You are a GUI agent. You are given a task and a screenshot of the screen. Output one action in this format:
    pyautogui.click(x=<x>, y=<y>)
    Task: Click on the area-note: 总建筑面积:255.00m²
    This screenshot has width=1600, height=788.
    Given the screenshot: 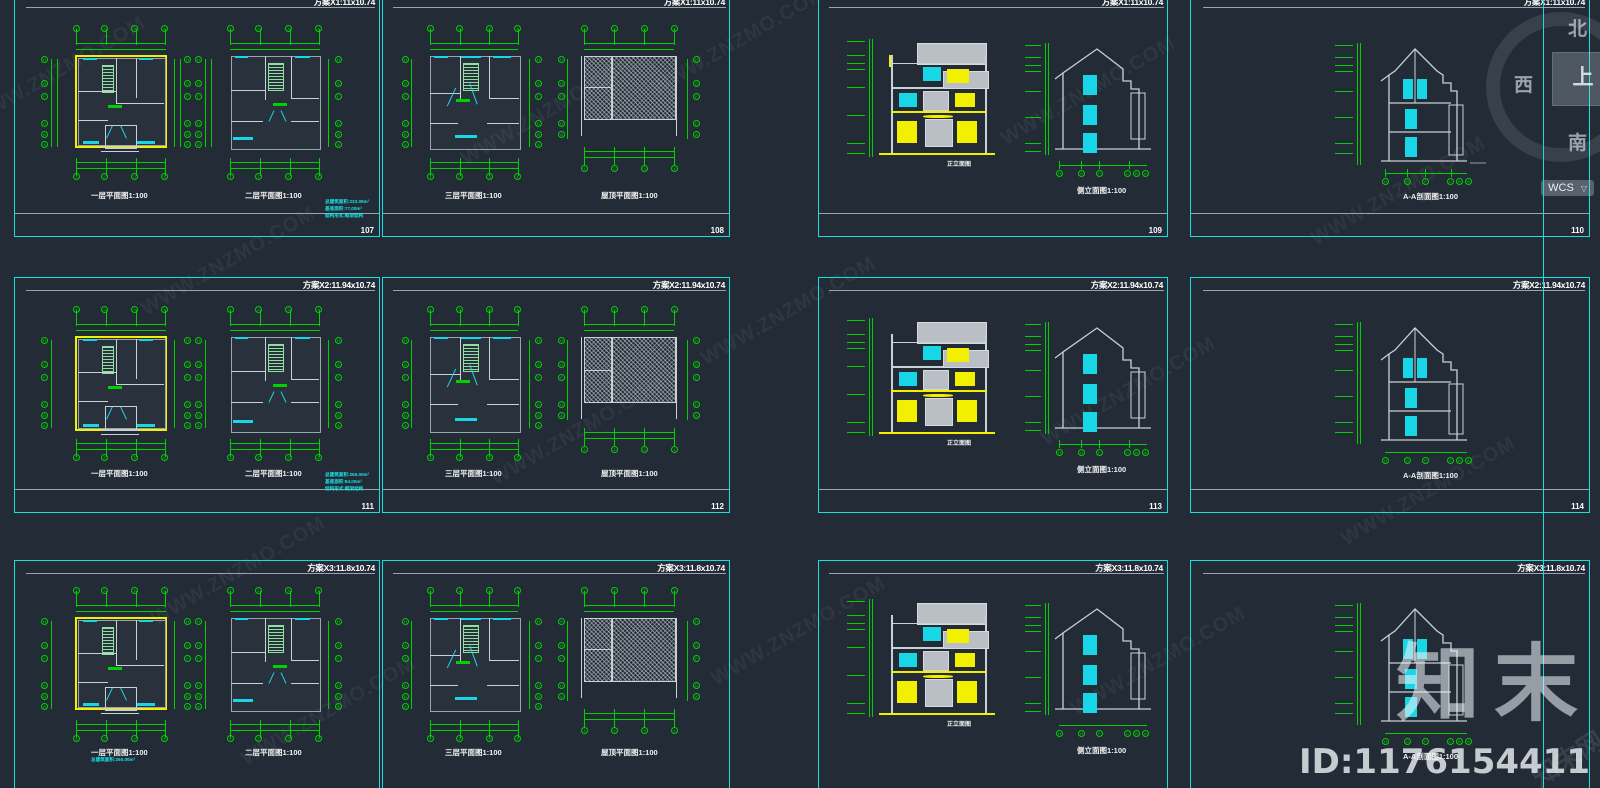 What is the action you would take?
    pyautogui.click(x=347, y=474)
    